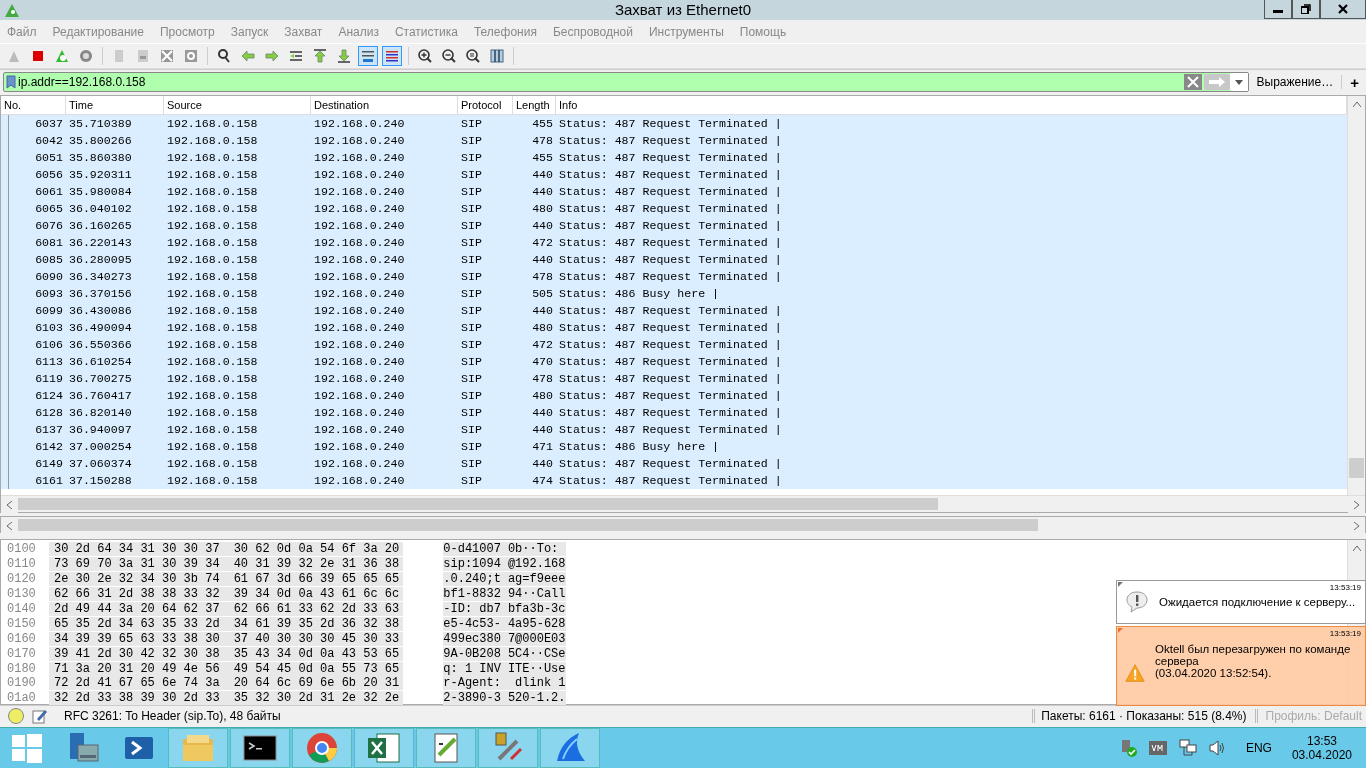 Image resolution: width=1366 pixels, height=768 pixels. I want to click on zoom-out-icon, so click(449, 56).